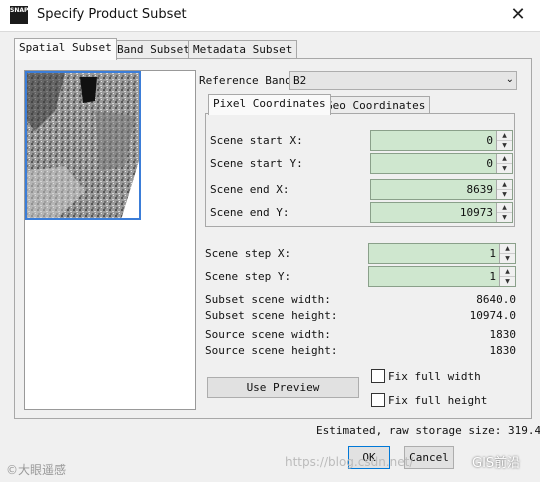  What do you see at coordinates (492, 253) in the screenshot?
I see `scene-step-x-value: 1` at bounding box center [492, 253].